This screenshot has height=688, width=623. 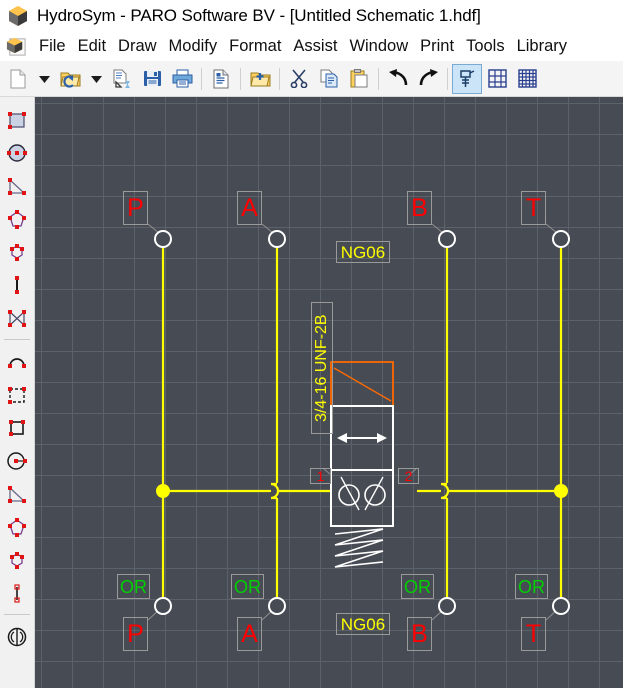 What do you see at coordinates (329, 79) in the screenshot?
I see `copy-icon` at bounding box center [329, 79].